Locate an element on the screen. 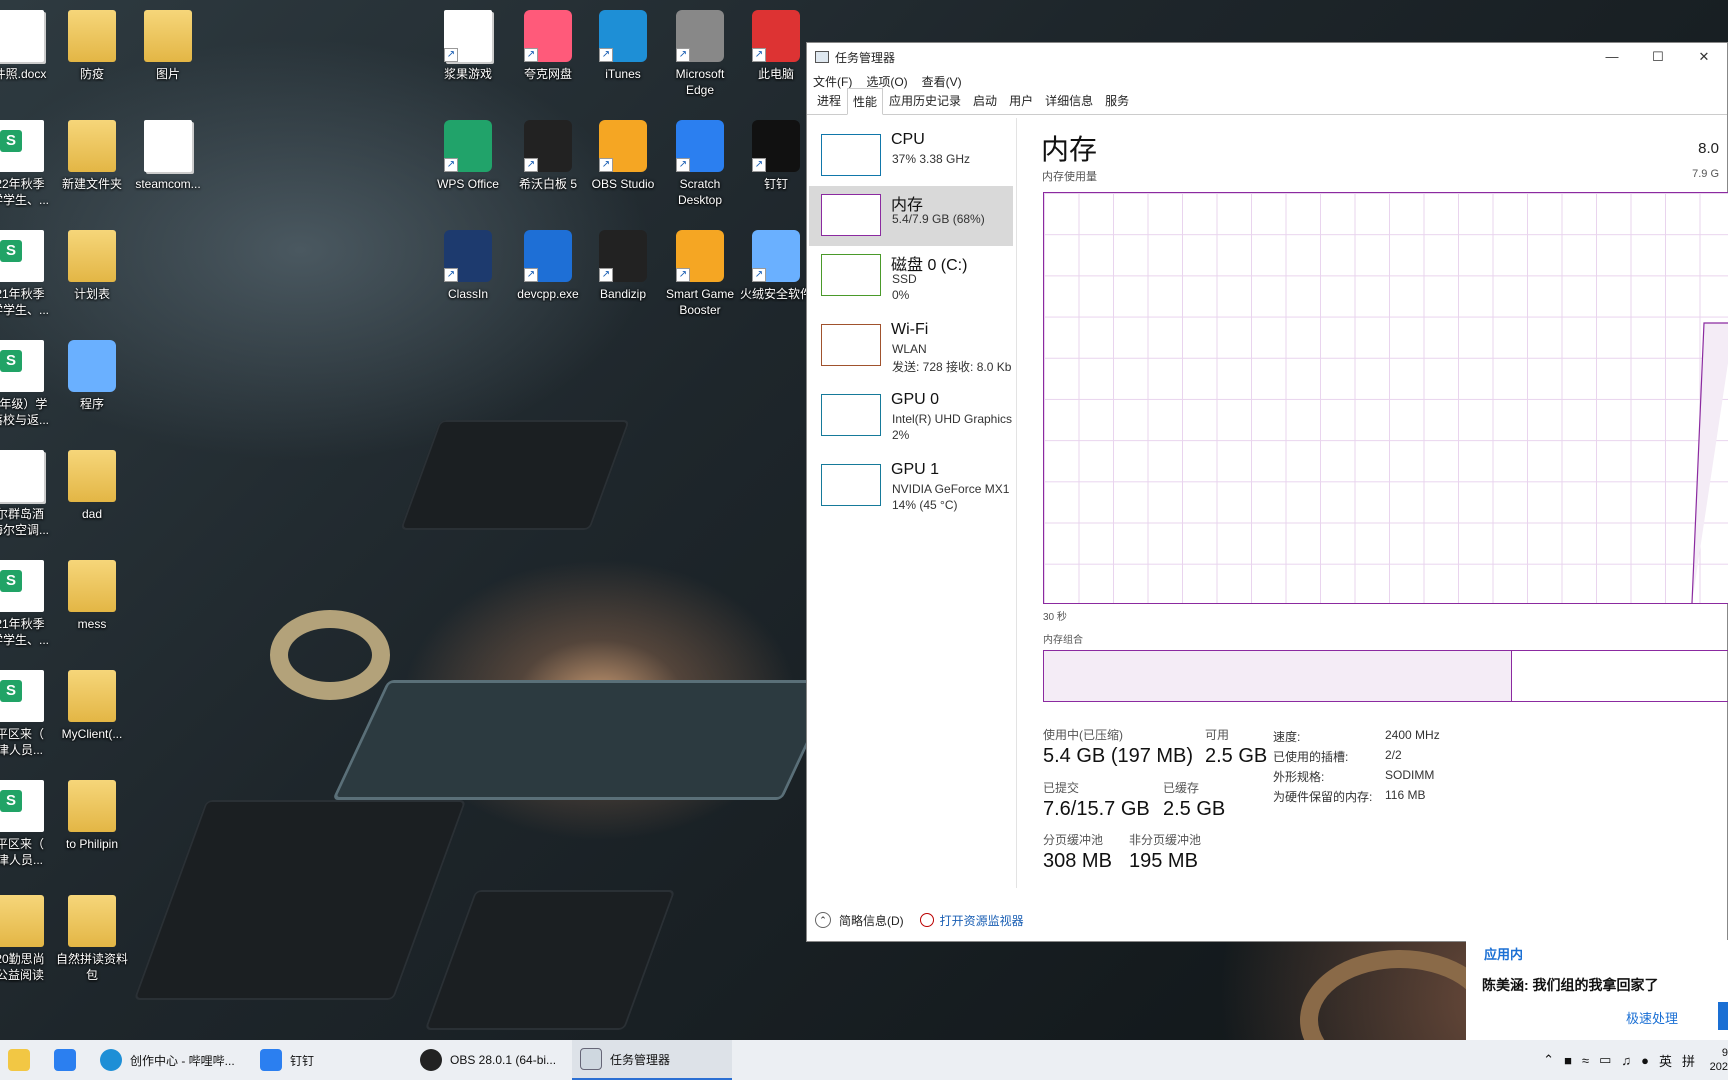  notification-button is located at coordinates (1723, 1016).